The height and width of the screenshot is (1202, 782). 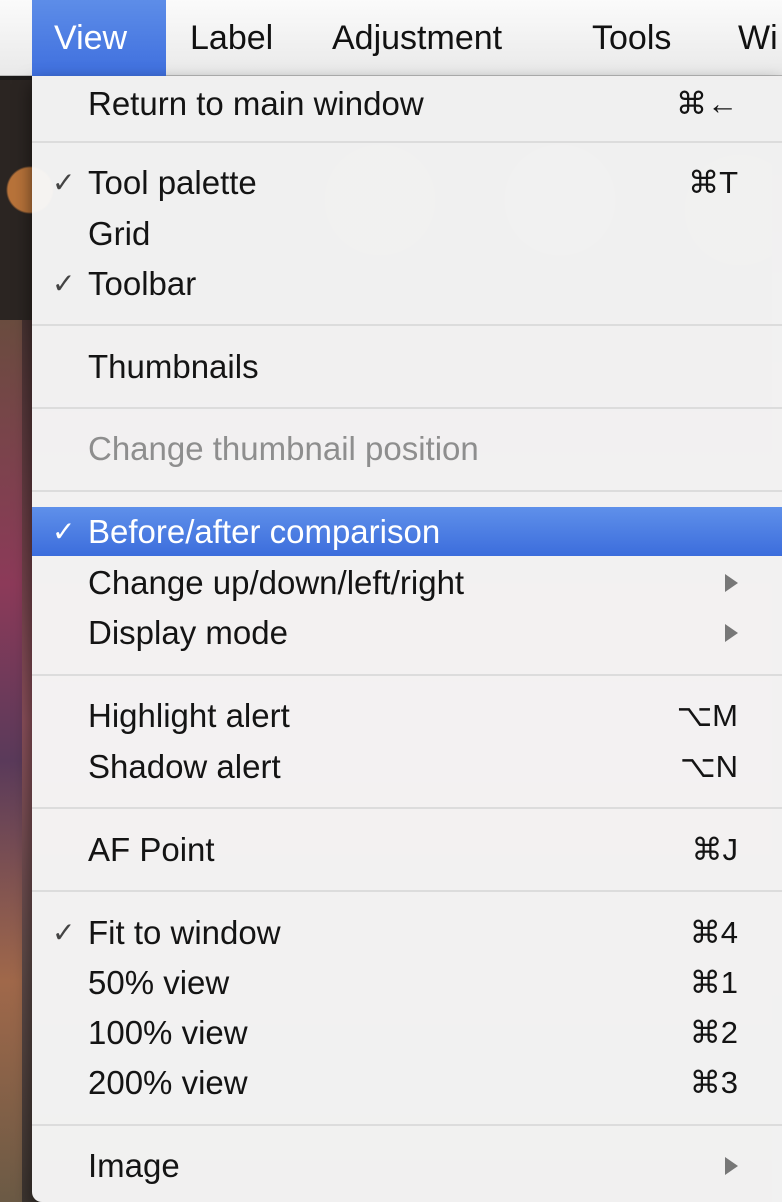 What do you see at coordinates (99, 38) in the screenshot?
I see `menubar-item-view: View` at bounding box center [99, 38].